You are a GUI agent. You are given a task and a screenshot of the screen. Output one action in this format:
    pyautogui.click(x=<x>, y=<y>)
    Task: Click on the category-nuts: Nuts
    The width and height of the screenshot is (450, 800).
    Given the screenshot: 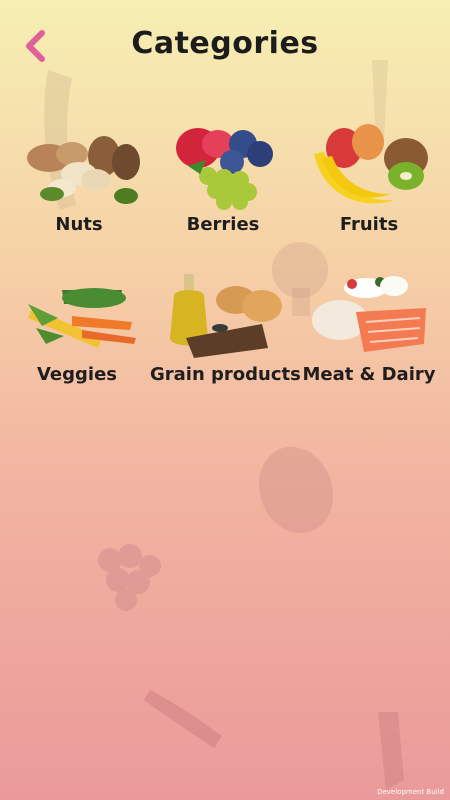 What is the action you would take?
    pyautogui.click(x=79, y=183)
    